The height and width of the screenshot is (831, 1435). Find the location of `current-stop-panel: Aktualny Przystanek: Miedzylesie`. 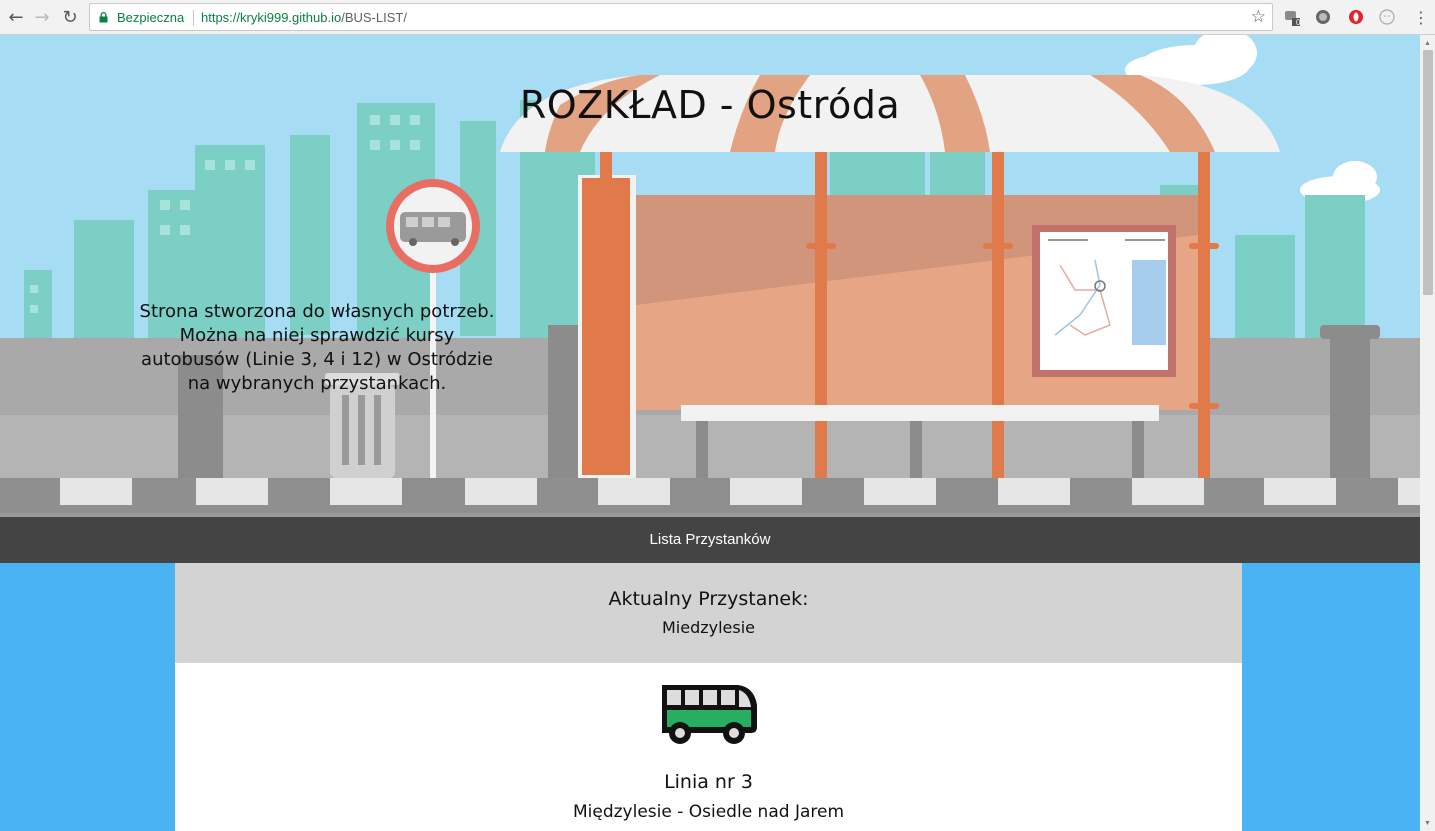

current-stop-panel: Aktualny Przystanek: Miedzylesie is located at coordinates (708, 613).